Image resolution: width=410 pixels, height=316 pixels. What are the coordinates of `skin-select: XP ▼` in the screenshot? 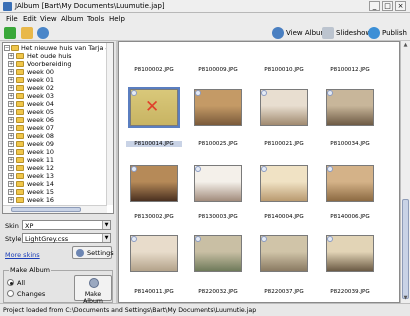 It's located at (66, 225).